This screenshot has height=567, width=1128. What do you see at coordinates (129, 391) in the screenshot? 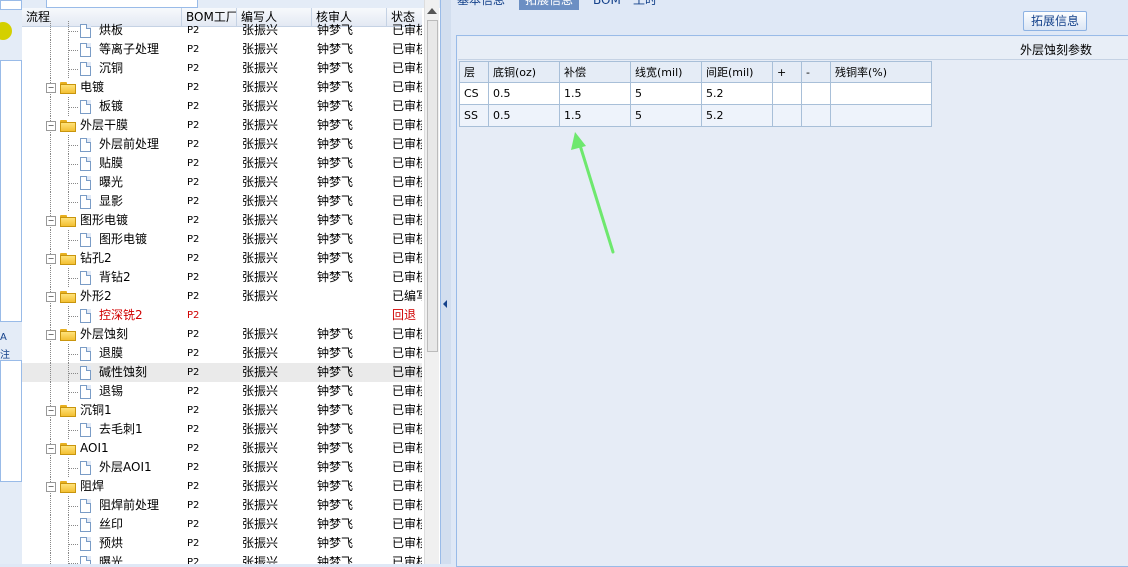
I see `tree-name-cell: 退锡` at bounding box center [129, 391].